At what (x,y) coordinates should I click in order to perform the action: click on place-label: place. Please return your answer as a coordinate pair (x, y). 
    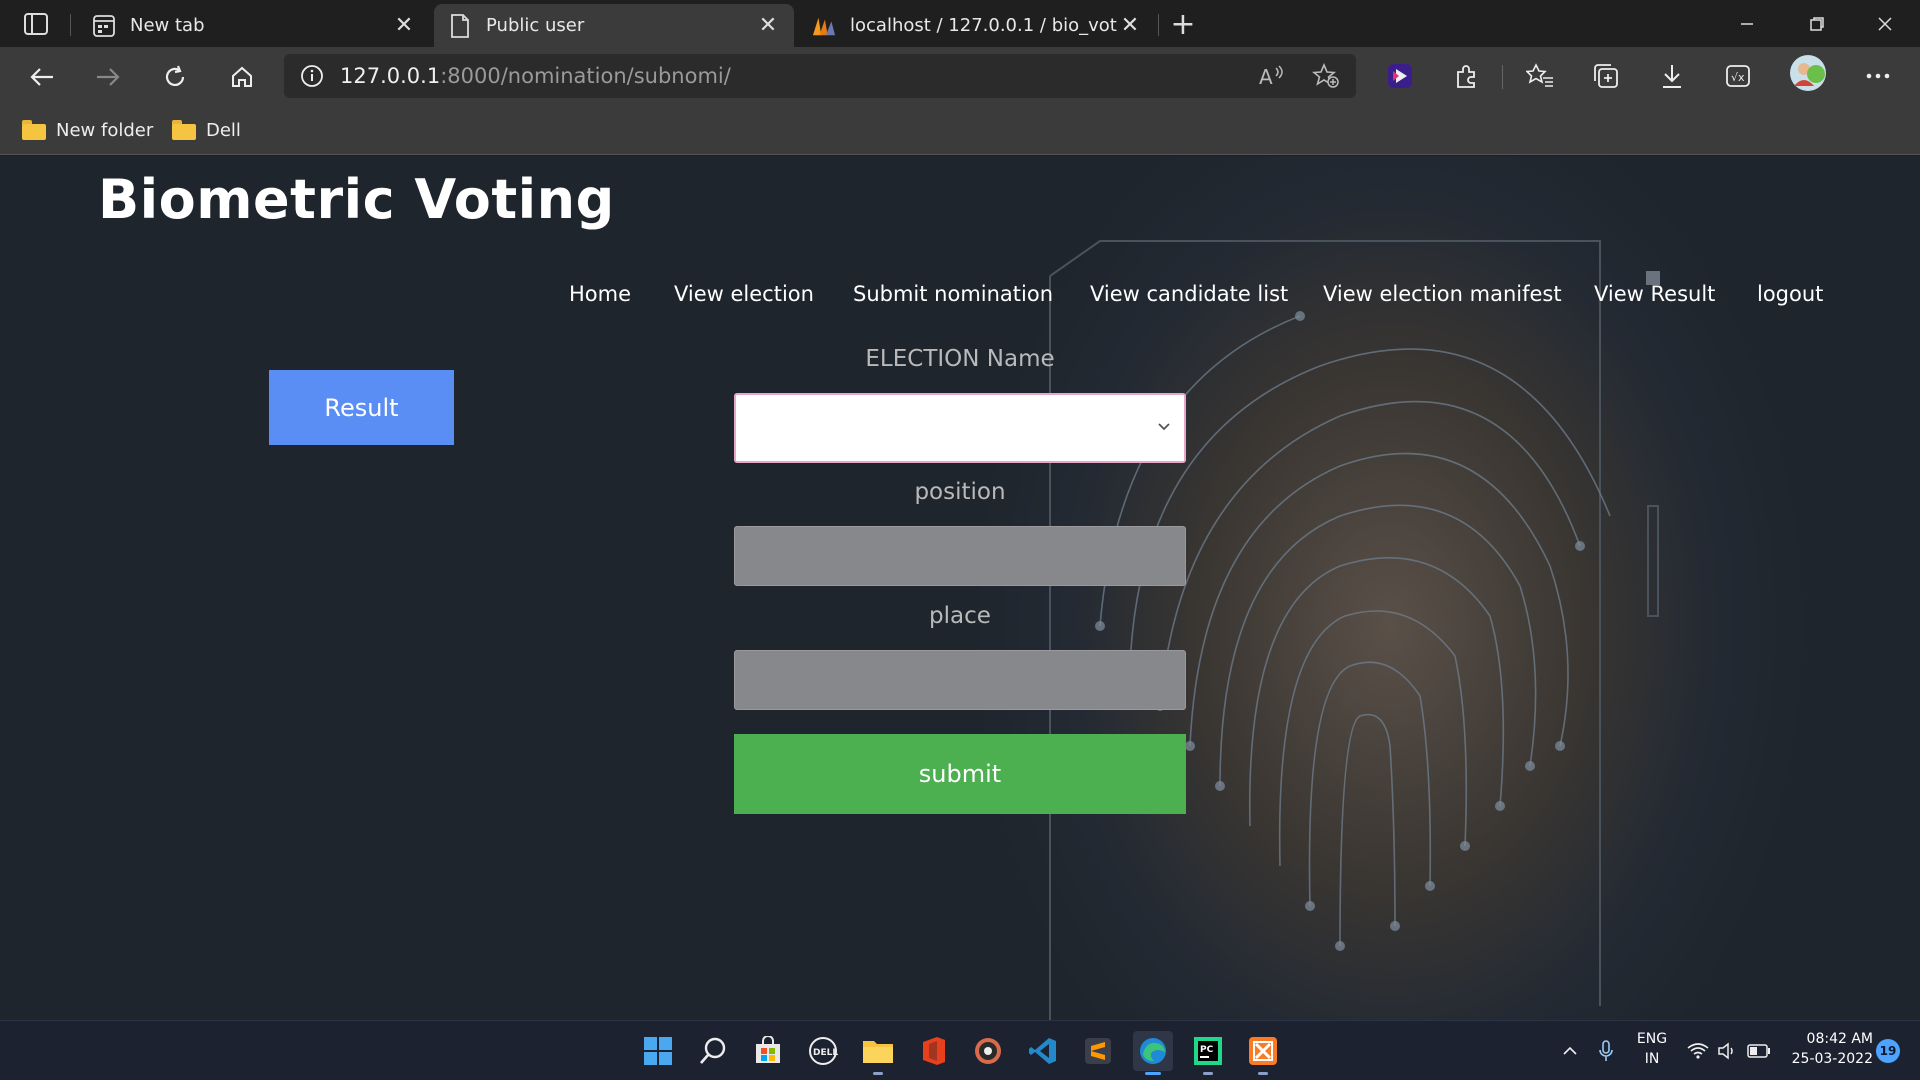
    Looking at the image, I should click on (960, 616).